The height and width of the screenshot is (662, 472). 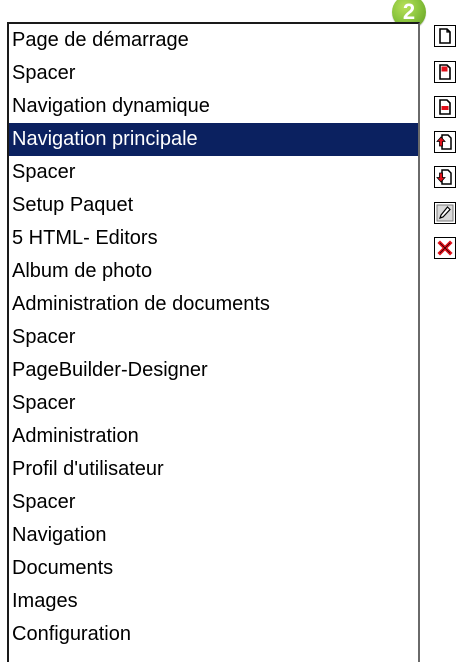 I want to click on move-down-icon, so click(x=444, y=177).